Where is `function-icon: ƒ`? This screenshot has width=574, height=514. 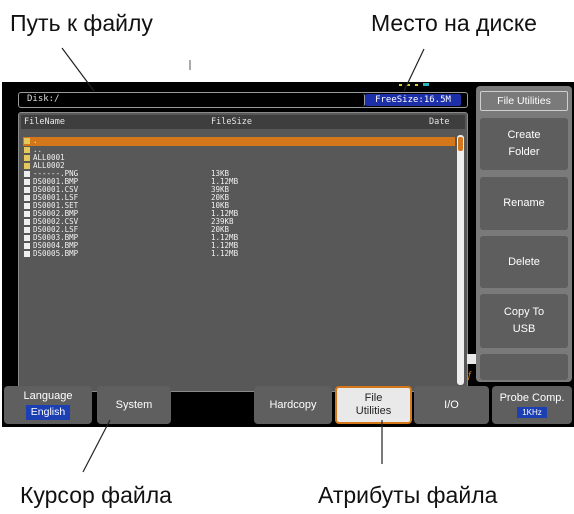
function-icon: ƒ is located at coordinates (470, 375).